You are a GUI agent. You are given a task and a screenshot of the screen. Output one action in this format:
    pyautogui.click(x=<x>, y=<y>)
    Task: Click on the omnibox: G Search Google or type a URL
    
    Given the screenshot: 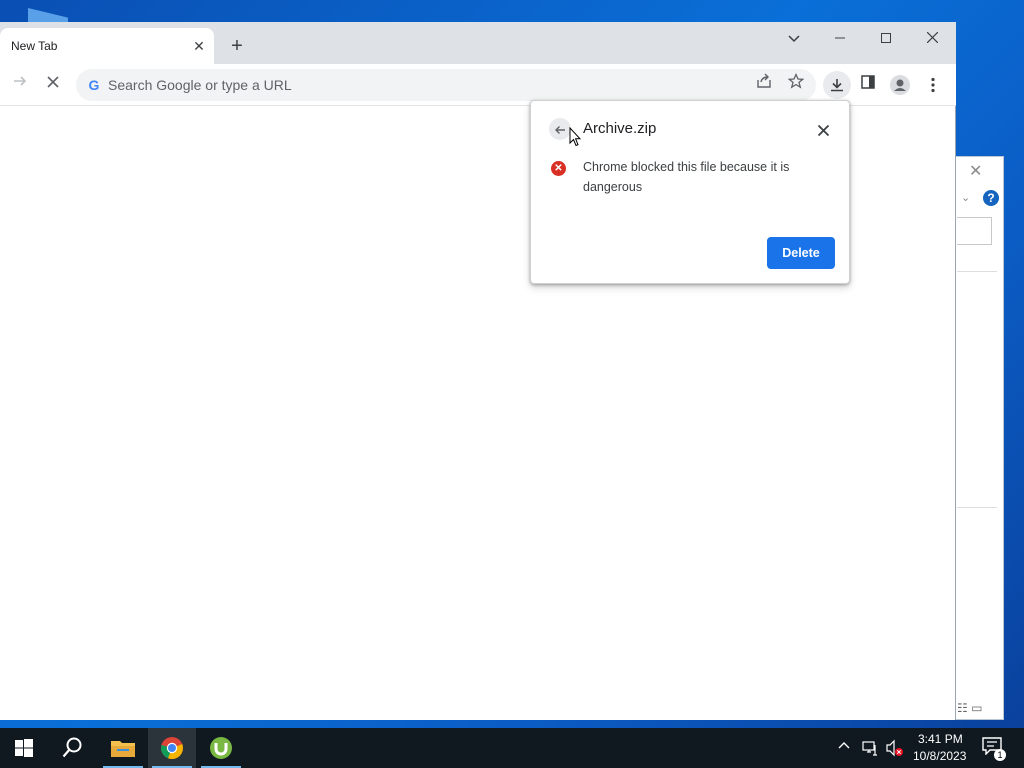 What is the action you would take?
    pyautogui.click(x=446, y=85)
    